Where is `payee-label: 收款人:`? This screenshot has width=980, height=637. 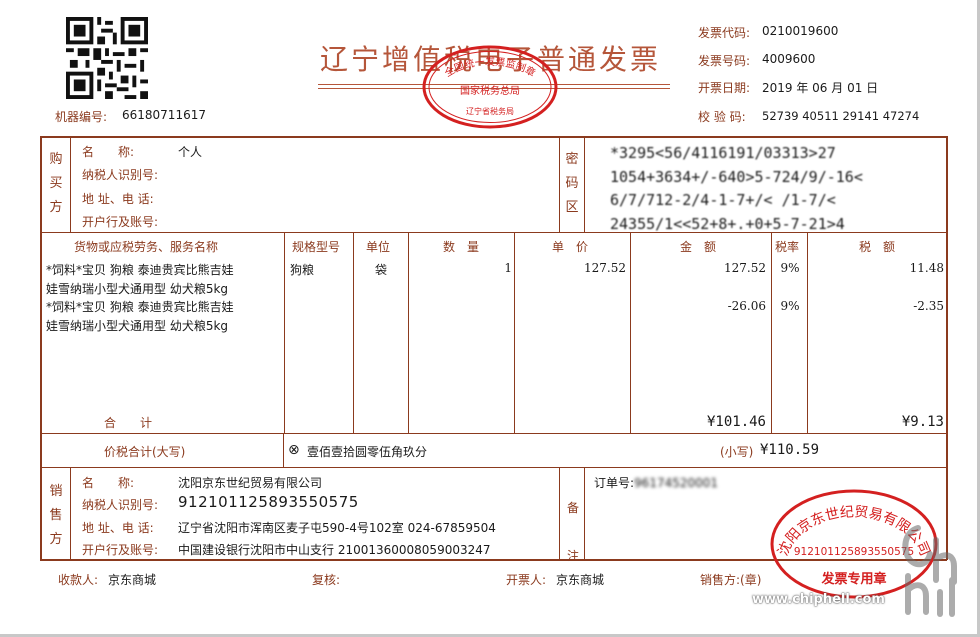
payee-label: 收款人: is located at coordinates (78, 580).